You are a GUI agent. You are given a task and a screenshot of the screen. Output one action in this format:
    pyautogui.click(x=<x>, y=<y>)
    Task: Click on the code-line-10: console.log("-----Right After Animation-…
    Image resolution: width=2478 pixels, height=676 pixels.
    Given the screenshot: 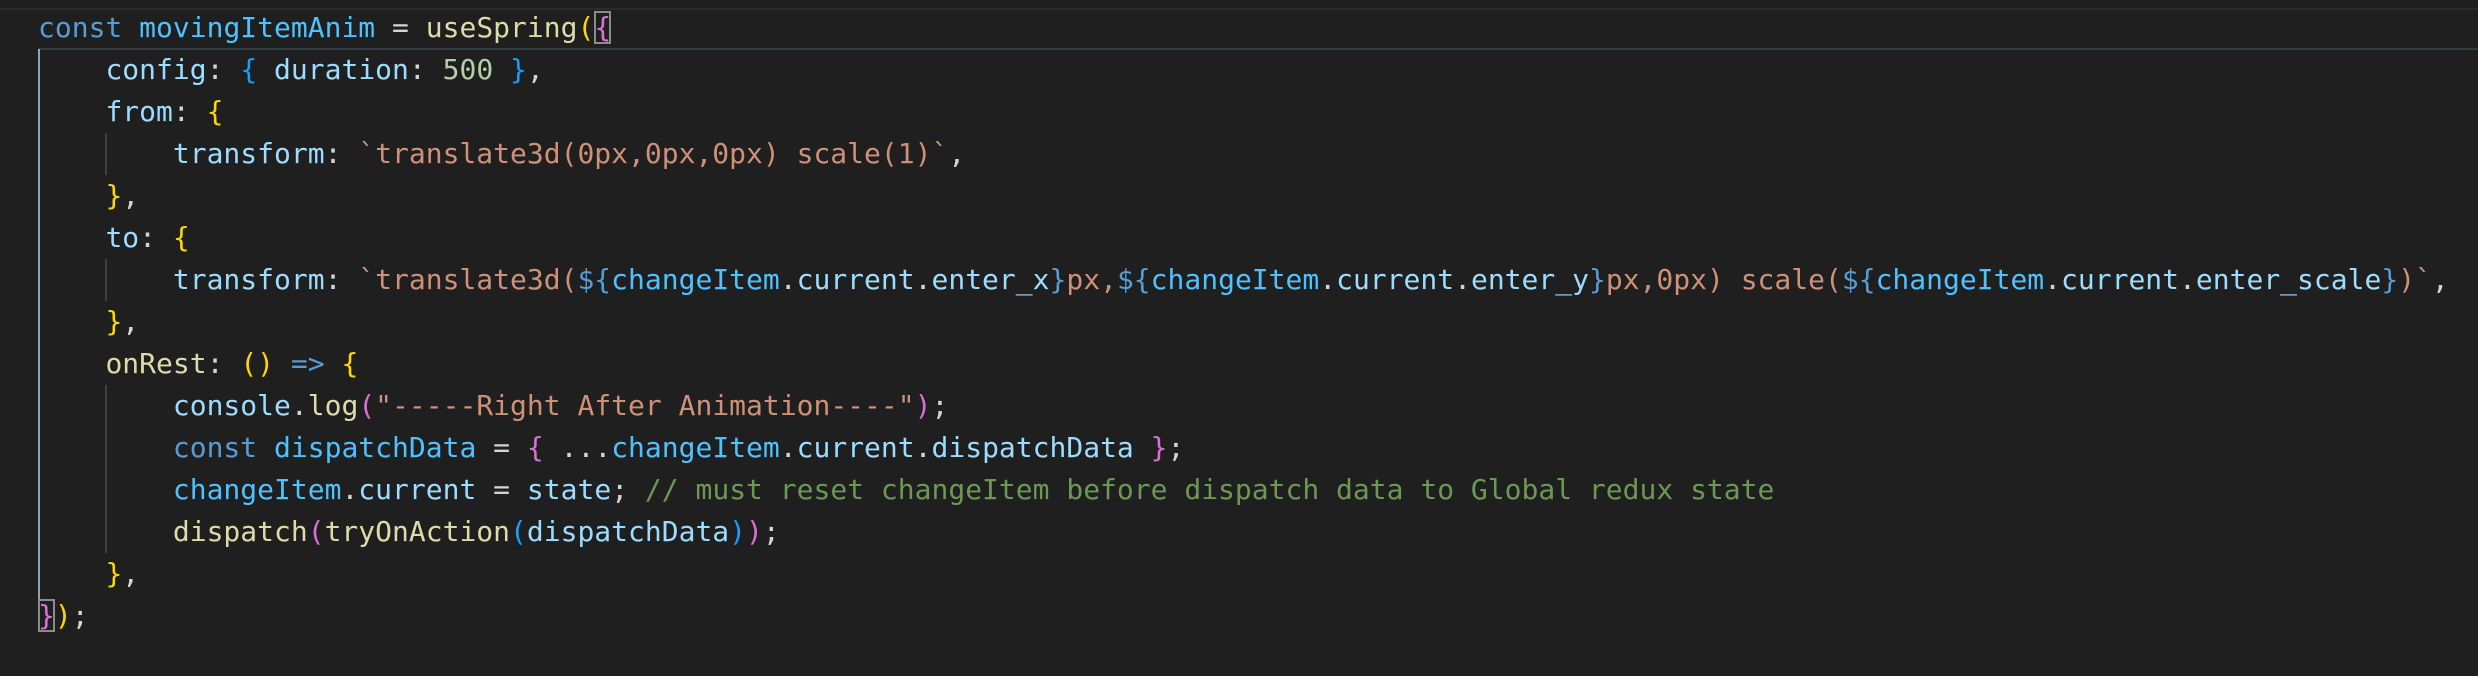 What is the action you would take?
    pyautogui.click(x=1243, y=406)
    